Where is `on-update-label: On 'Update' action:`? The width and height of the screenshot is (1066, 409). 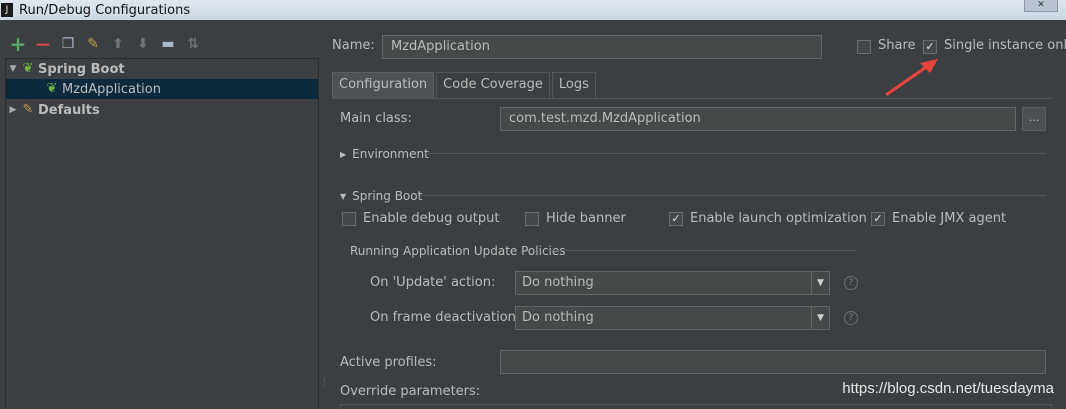 on-update-label: On 'Update' action: is located at coordinates (433, 282).